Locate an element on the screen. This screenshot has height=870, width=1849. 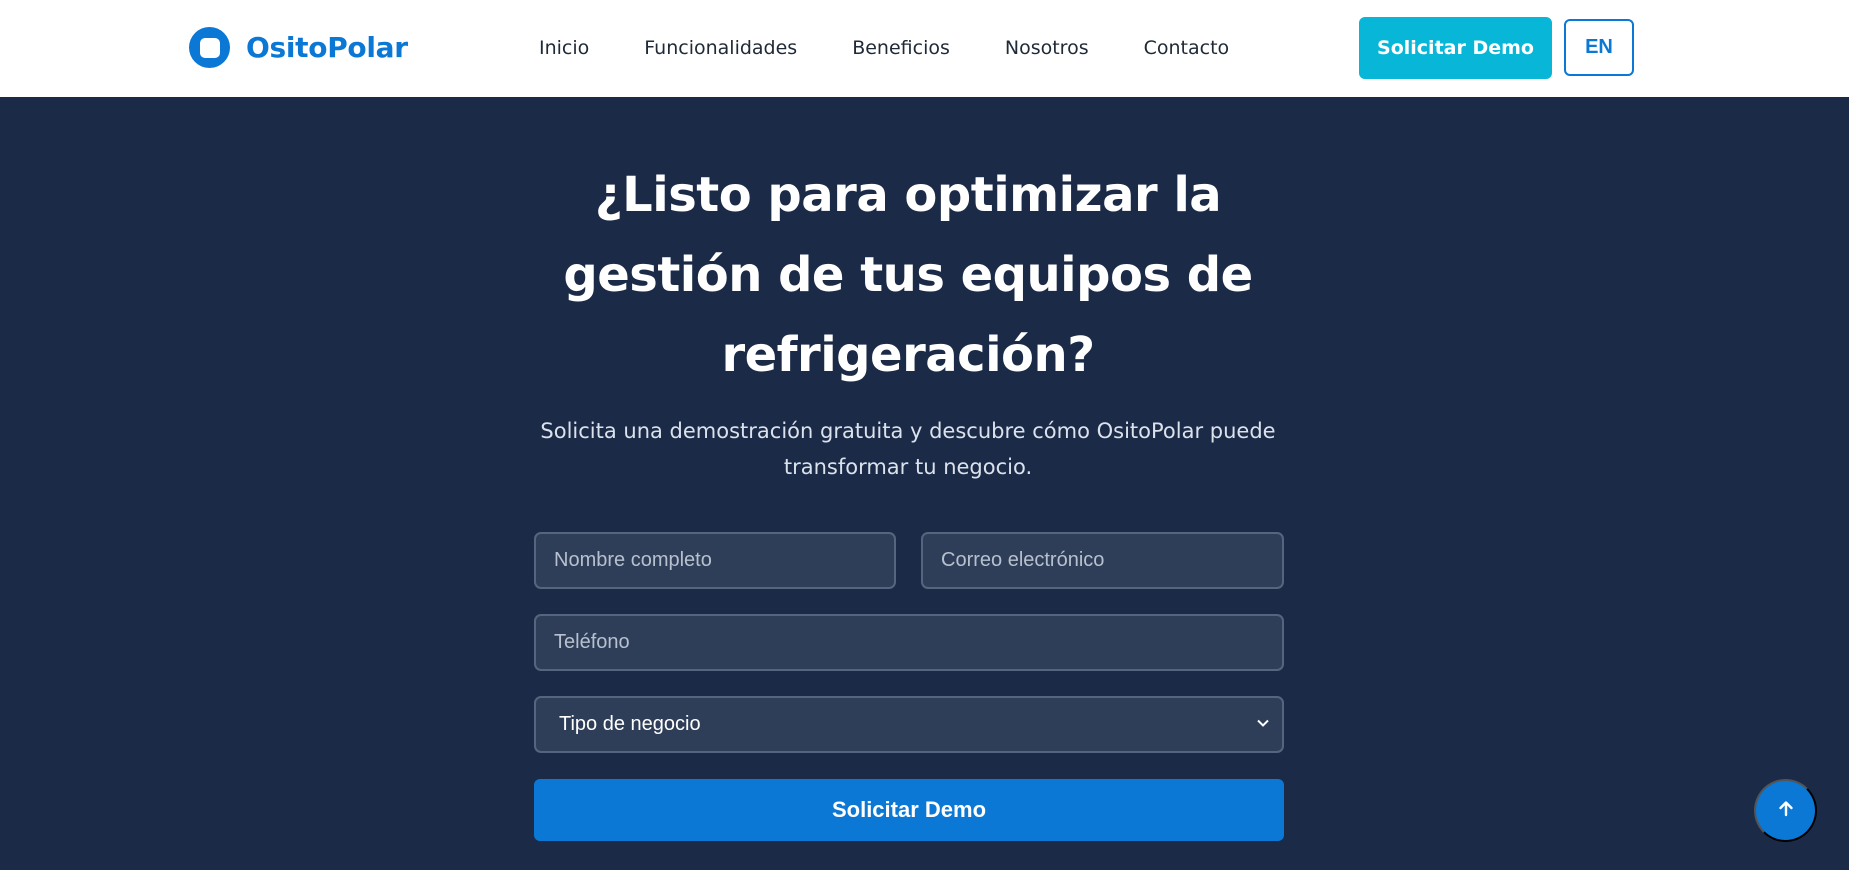
nav-demo-button: Solicitar Demo is located at coordinates (1455, 48).